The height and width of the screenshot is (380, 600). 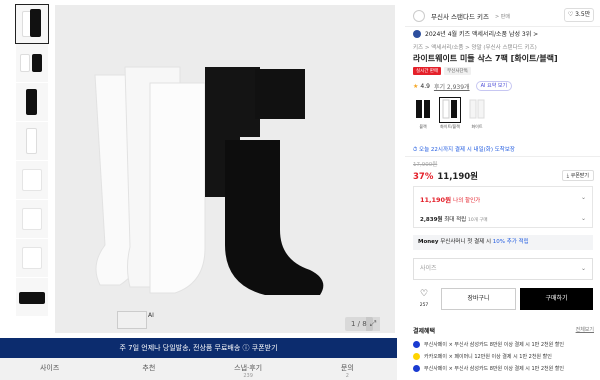 What do you see at coordinates (467, 201) in the screenshot?
I see `member-price-label: 나의 할인가` at bounding box center [467, 201].